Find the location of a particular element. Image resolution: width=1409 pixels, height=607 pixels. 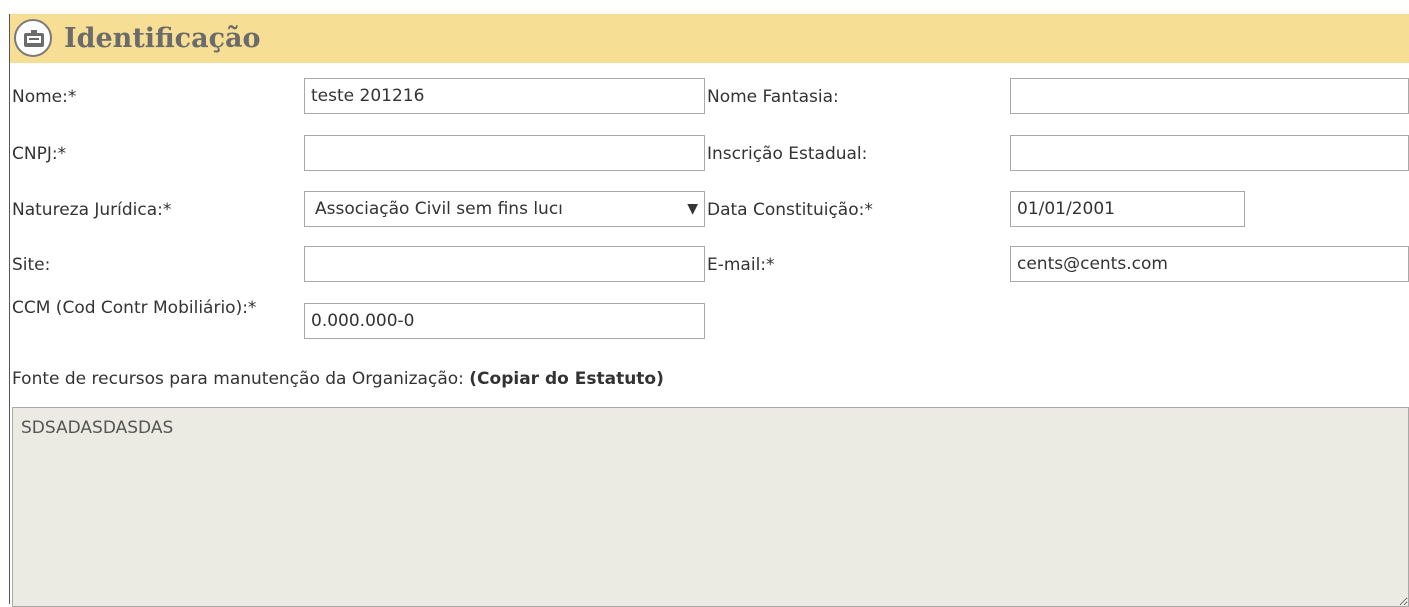

section-left-border is located at coordinates (9, 309).